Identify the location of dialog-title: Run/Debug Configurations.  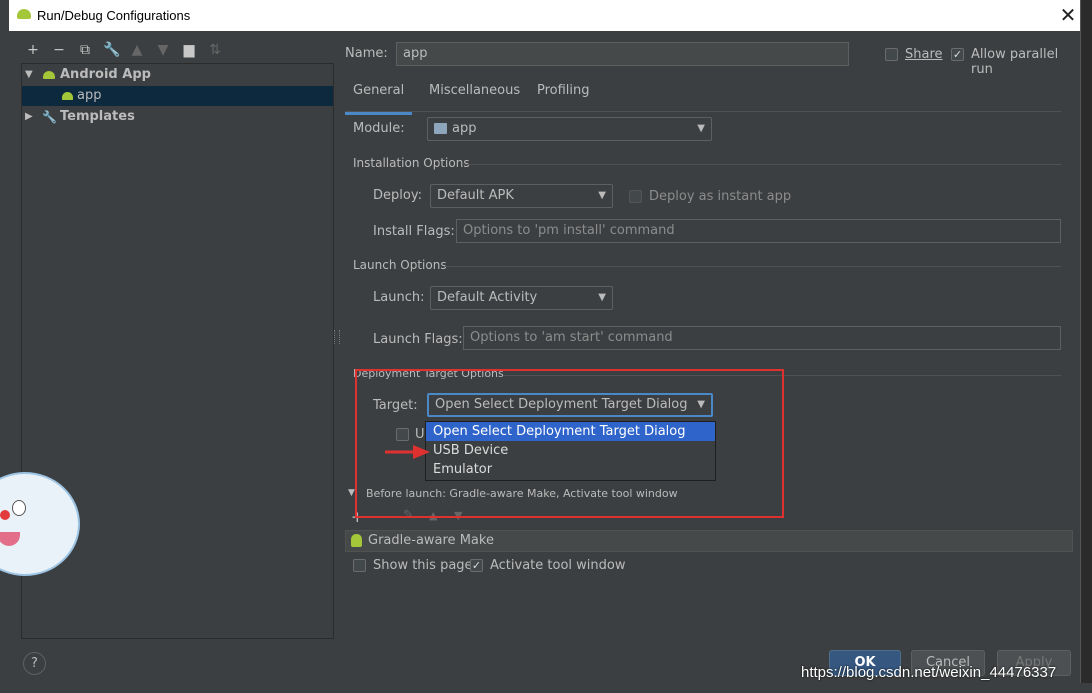
(114, 15).